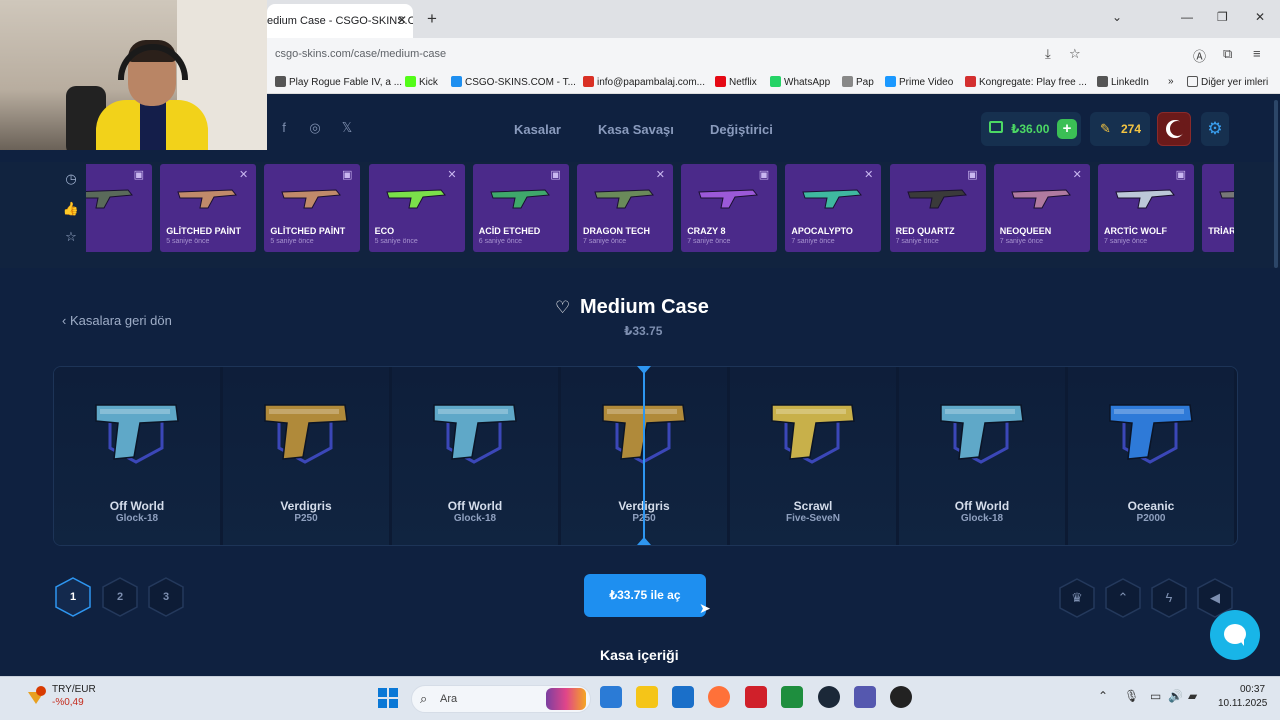 Image resolution: width=1280 pixels, height=720 pixels. I want to click on outlook-icon, so click(611, 697).